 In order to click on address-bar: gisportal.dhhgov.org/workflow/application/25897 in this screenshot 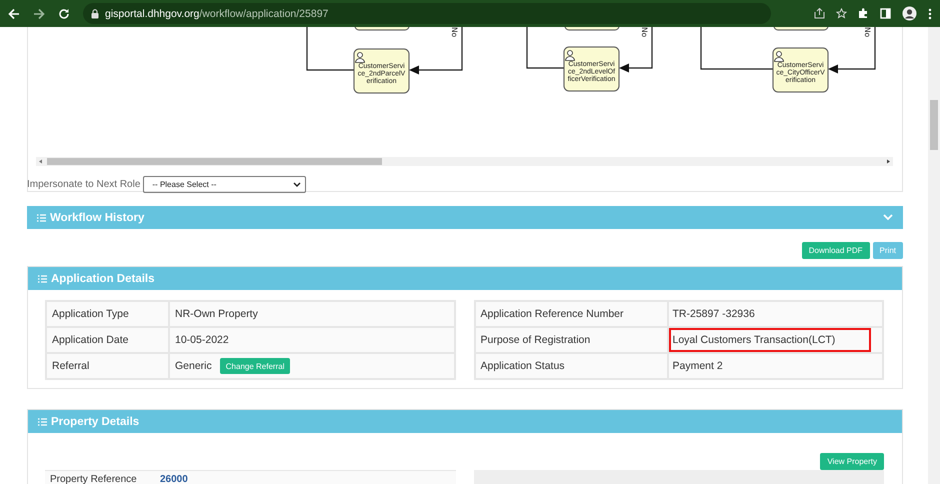, I will do `click(427, 13)`.